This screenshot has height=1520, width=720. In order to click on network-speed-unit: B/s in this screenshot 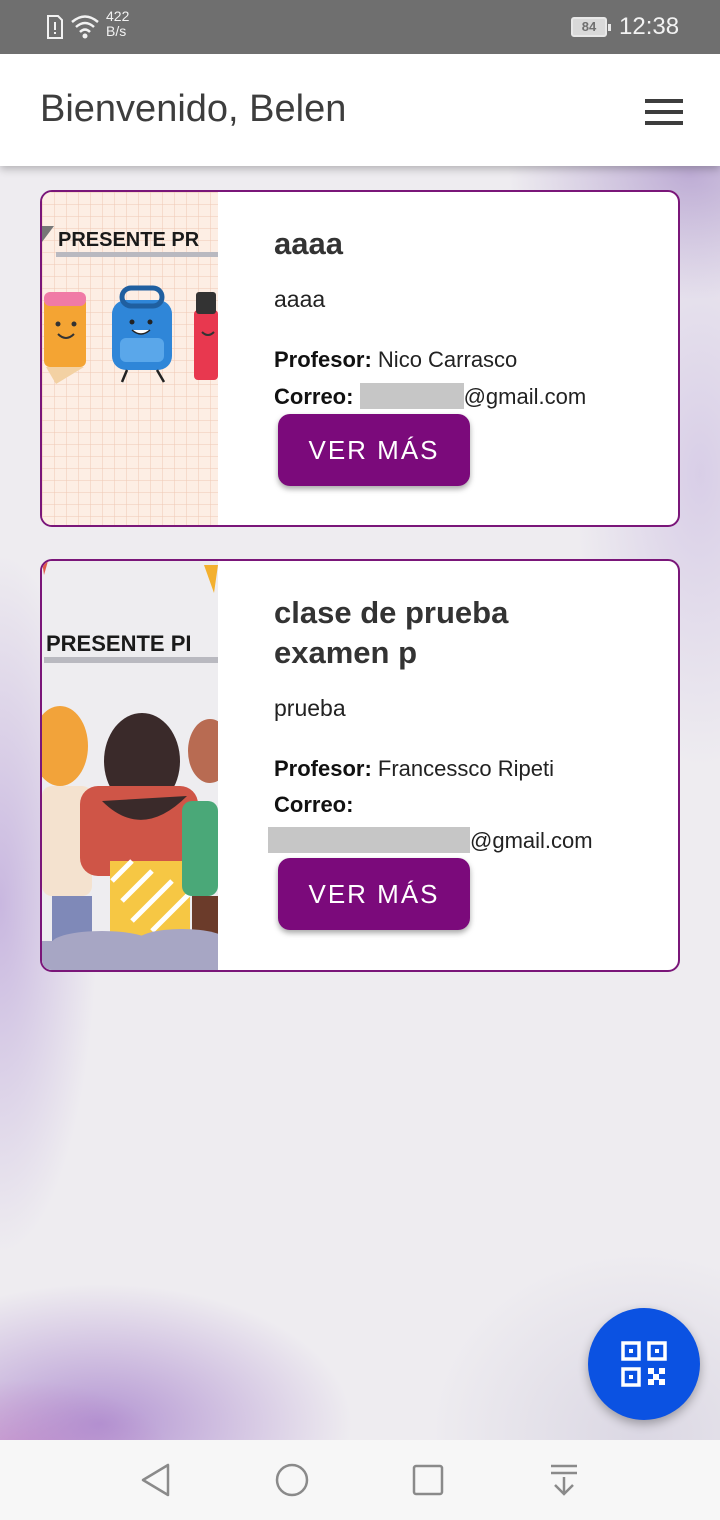, I will do `click(116, 31)`.